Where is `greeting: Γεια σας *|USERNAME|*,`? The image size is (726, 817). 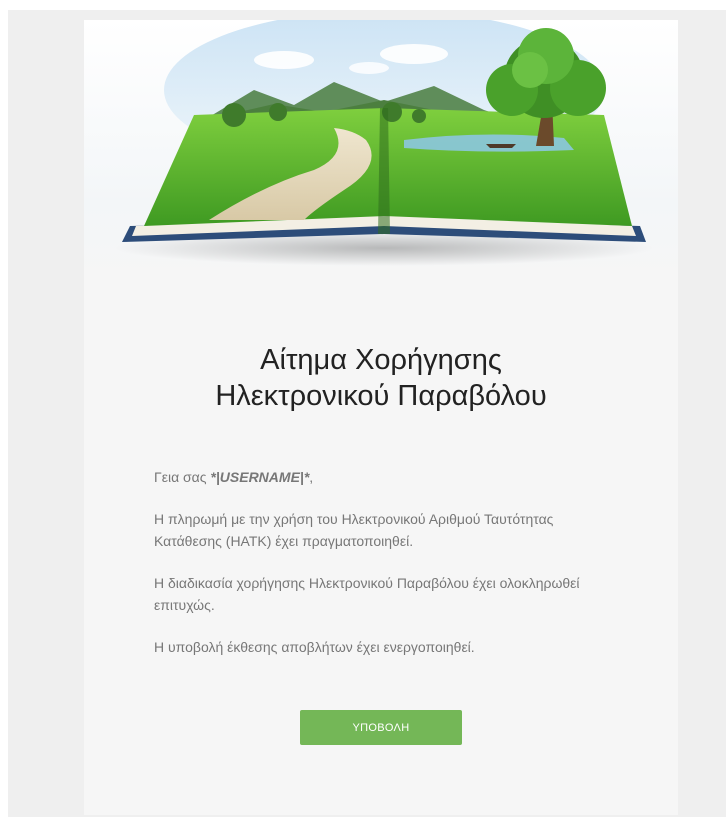
greeting: Γεια σας *|USERNAME|*, is located at coordinates (384, 477).